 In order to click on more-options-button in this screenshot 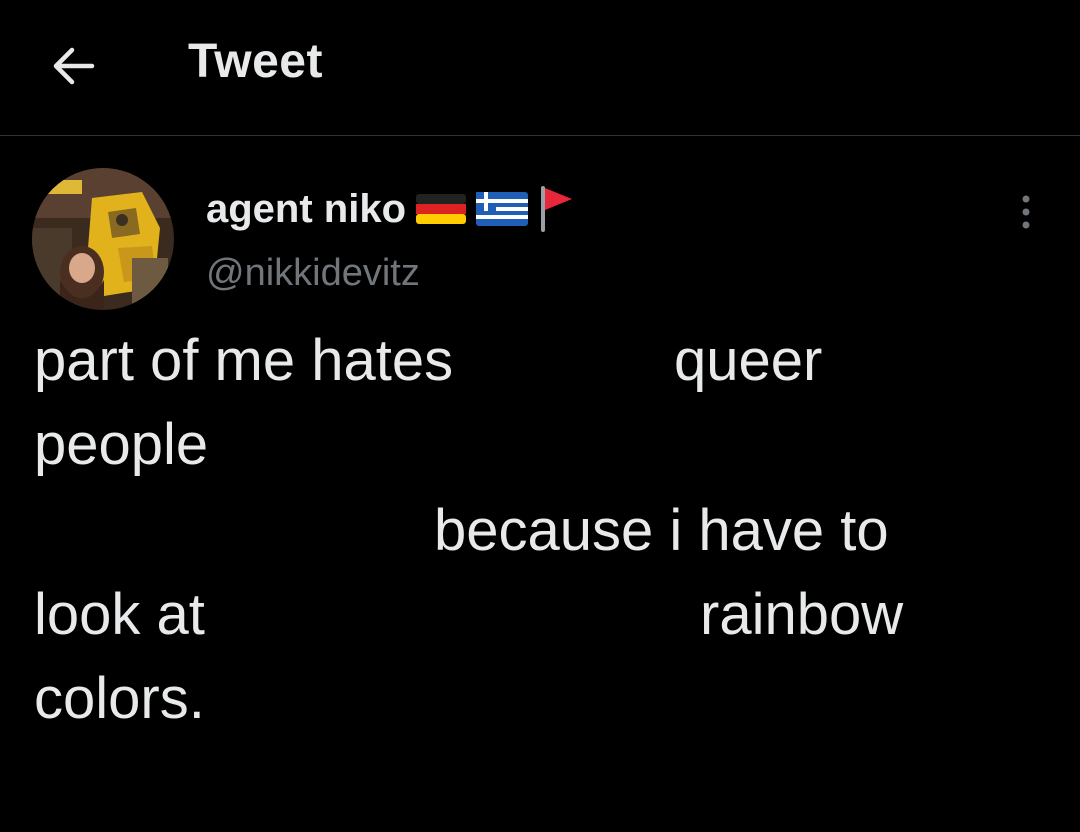, I will do `click(1026, 212)`.